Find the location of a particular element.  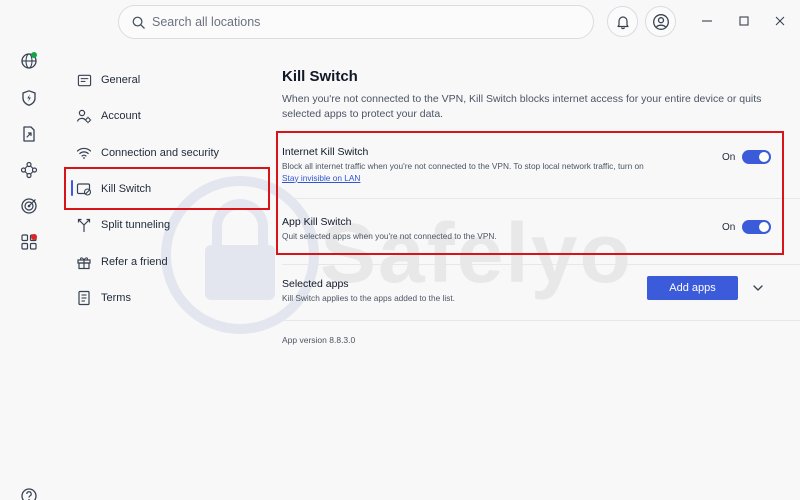

rail-threat-button is located at coordinates (29, 206).